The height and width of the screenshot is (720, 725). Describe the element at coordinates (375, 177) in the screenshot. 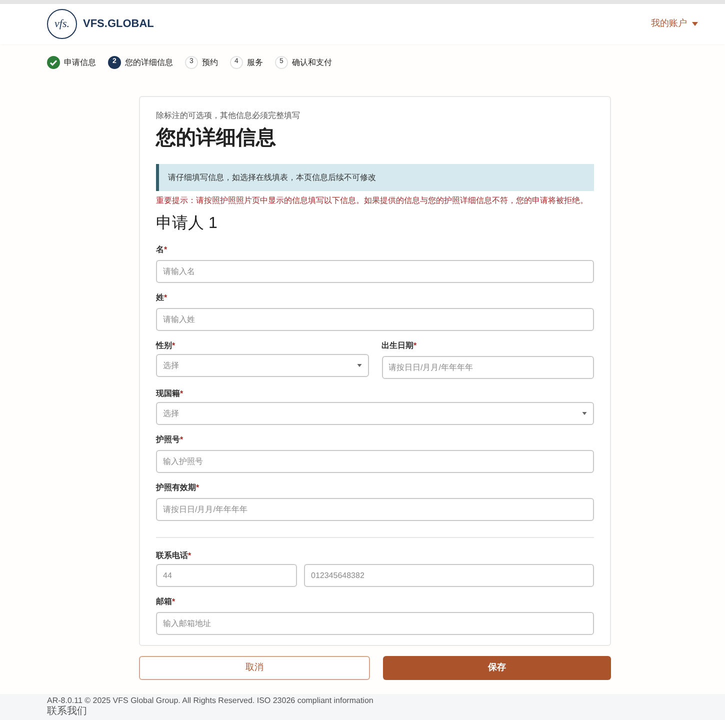

I see `info-note: 请仔细填写信息，如选择在线填表，本页信息后续不可修改` at that location.